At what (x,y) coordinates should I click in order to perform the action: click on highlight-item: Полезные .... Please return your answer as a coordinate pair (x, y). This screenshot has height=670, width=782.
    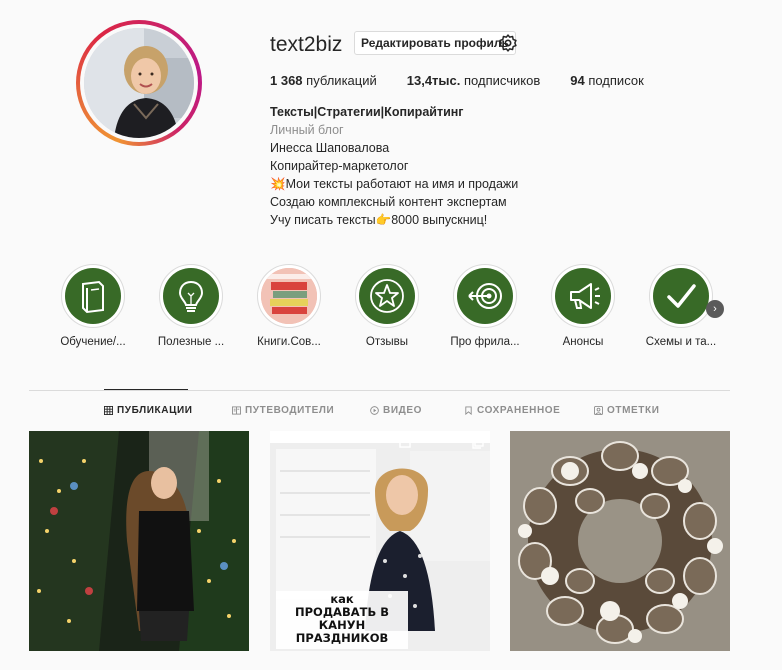
    Looking at the image, I should click on (191, 306).